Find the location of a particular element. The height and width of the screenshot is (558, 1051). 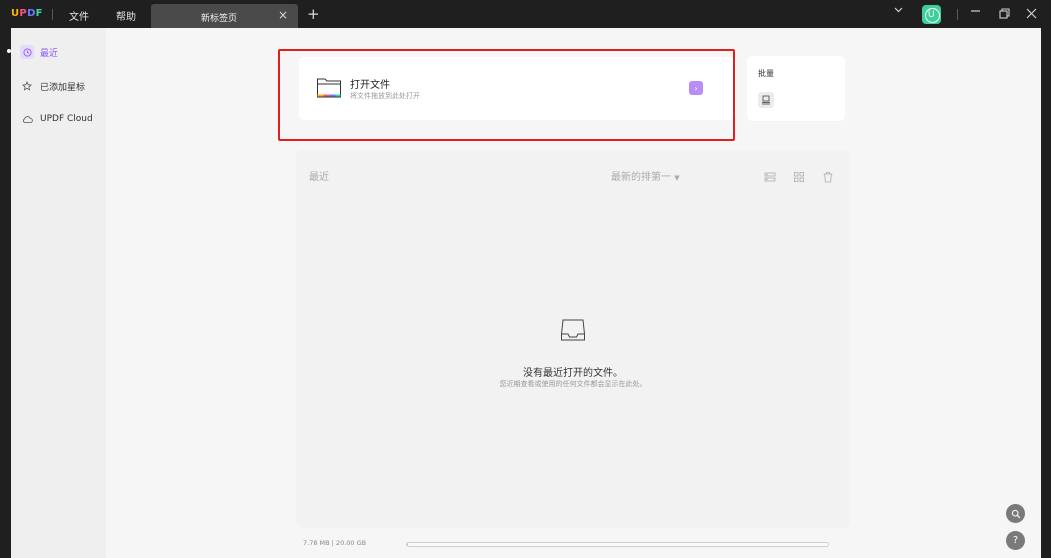

sidebar-item-starred: 已添加星标 is located at coordinates (52, 86).